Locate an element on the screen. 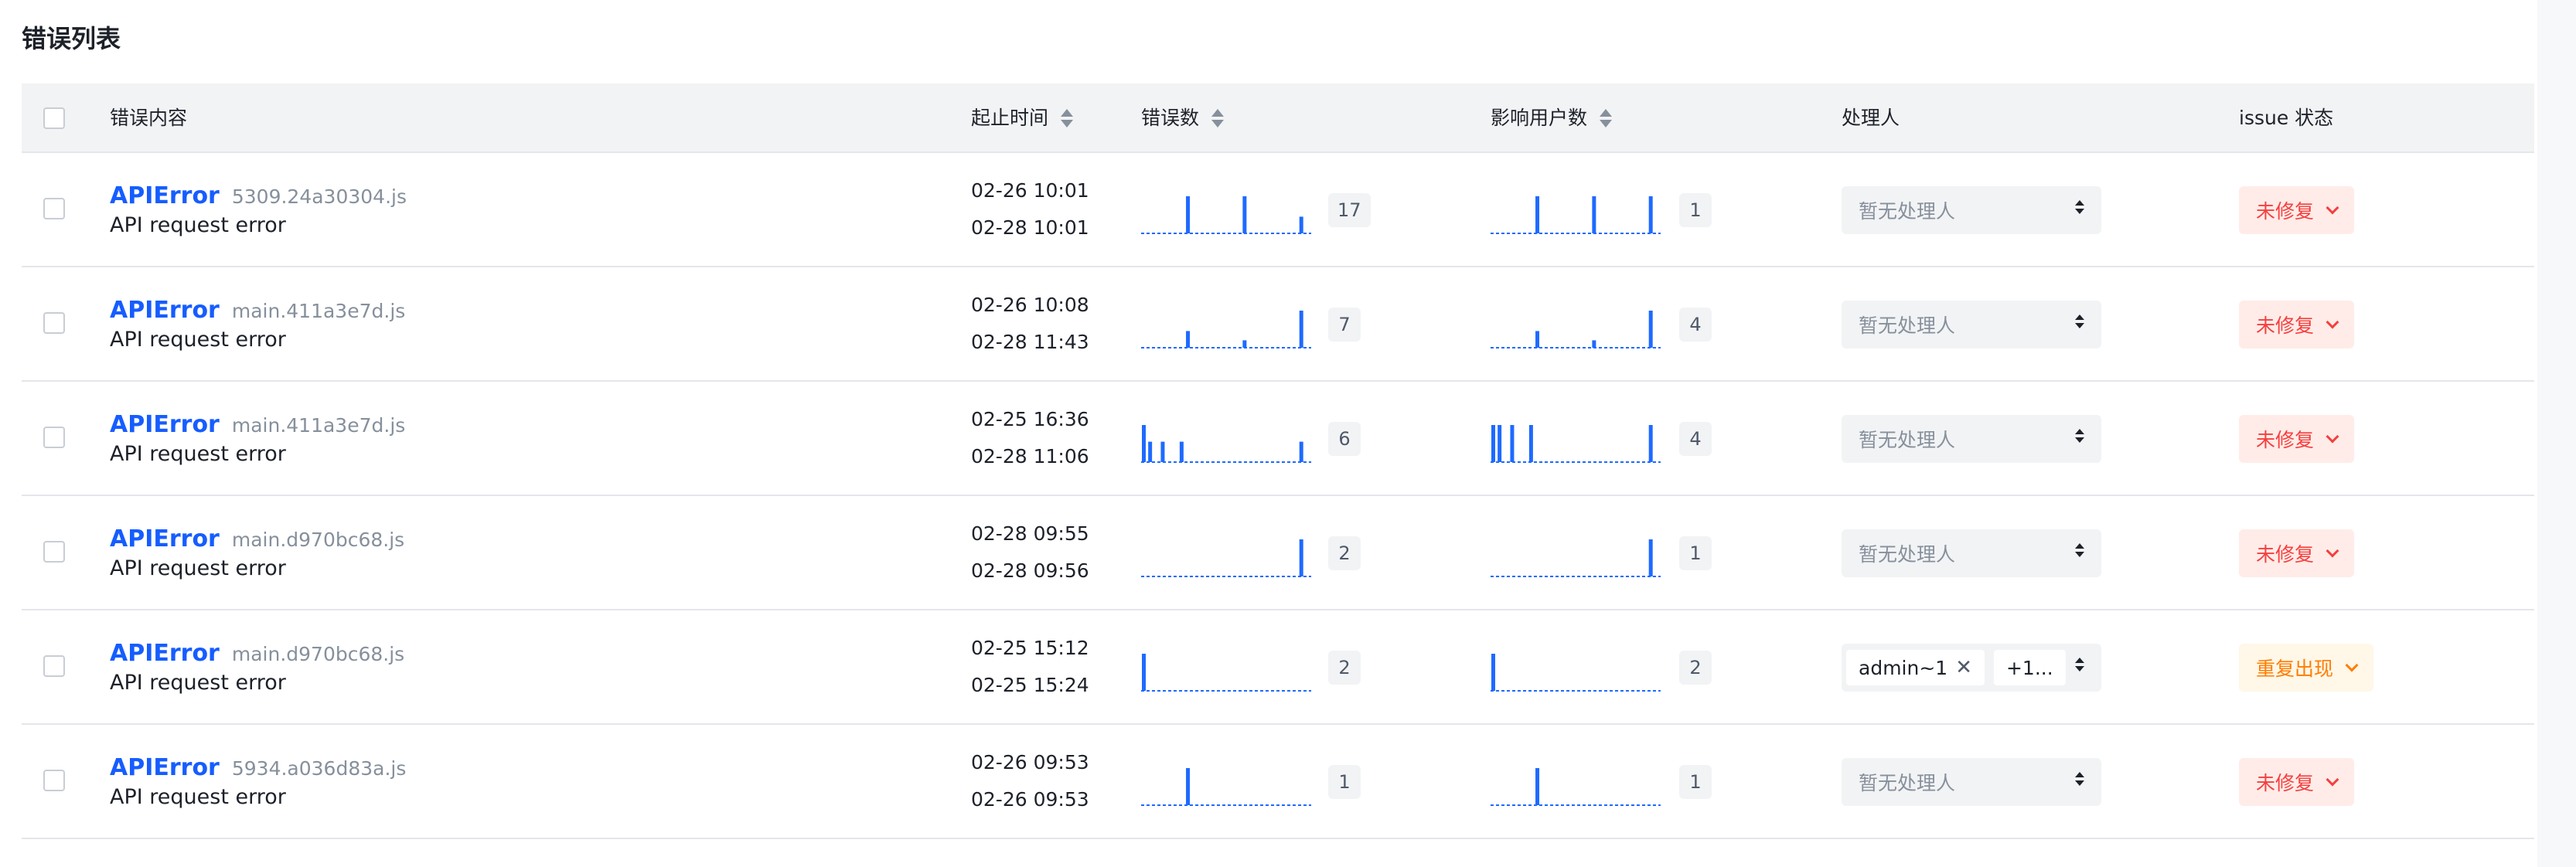  select-all-checkbox is located at coordinates (54, 118).